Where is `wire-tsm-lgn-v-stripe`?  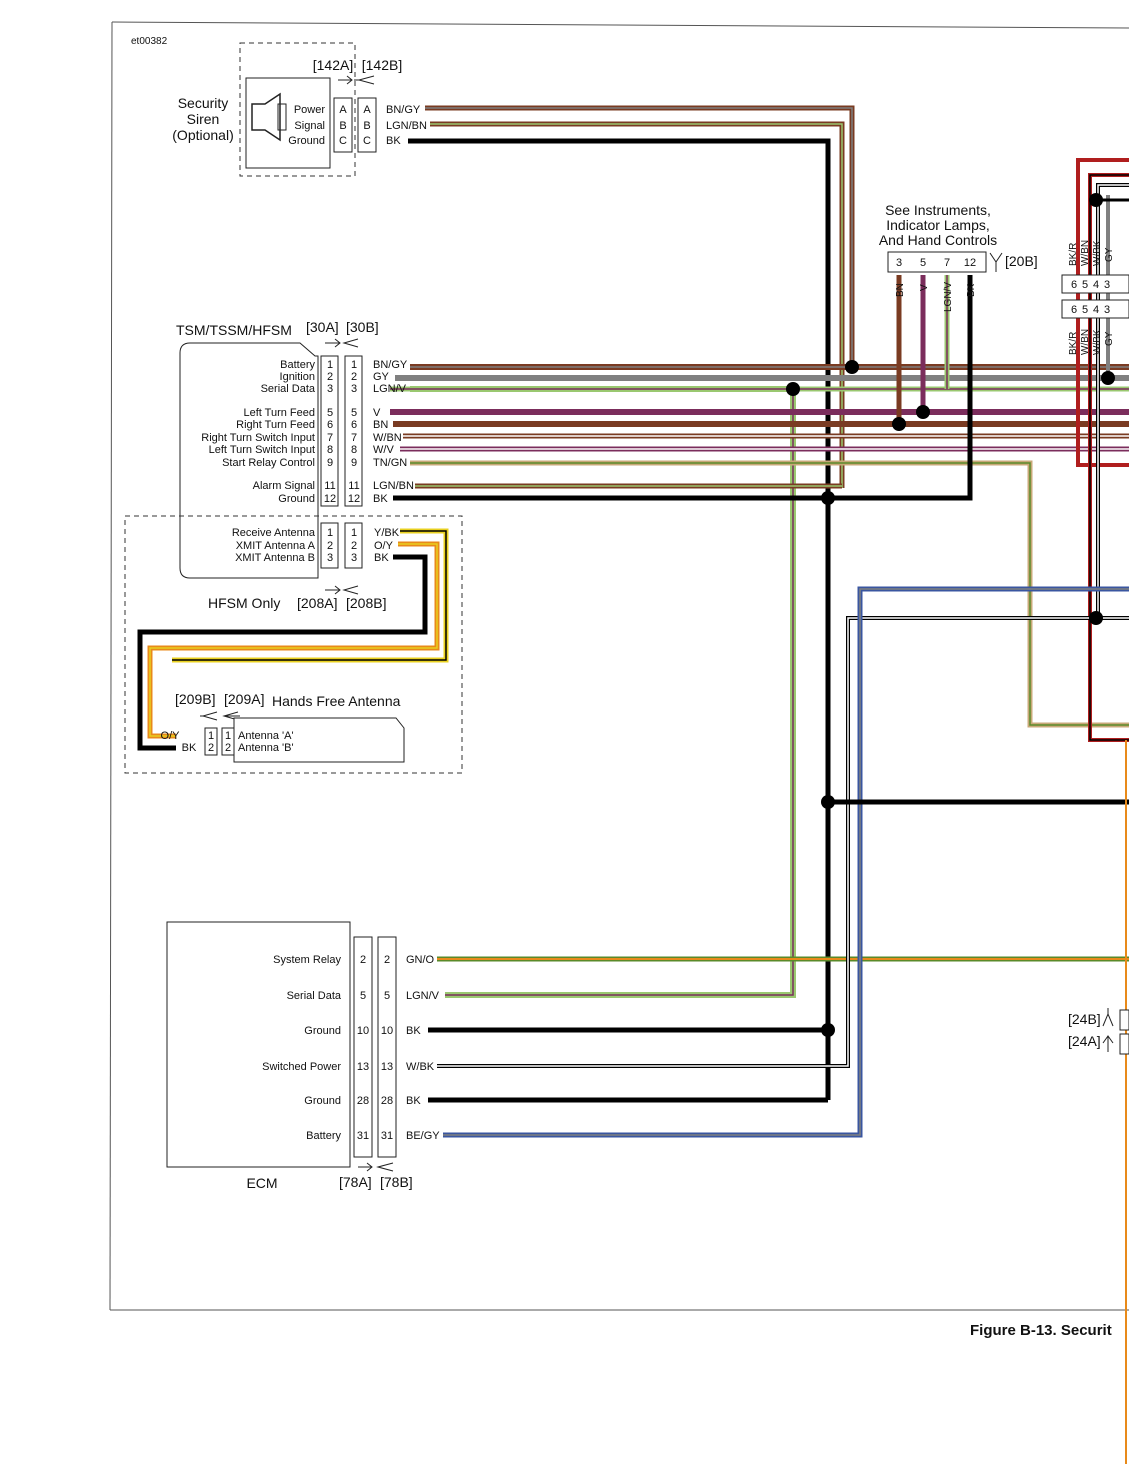 wire-tsm-lgn-v-stripe is located at coordinates (602, 692).